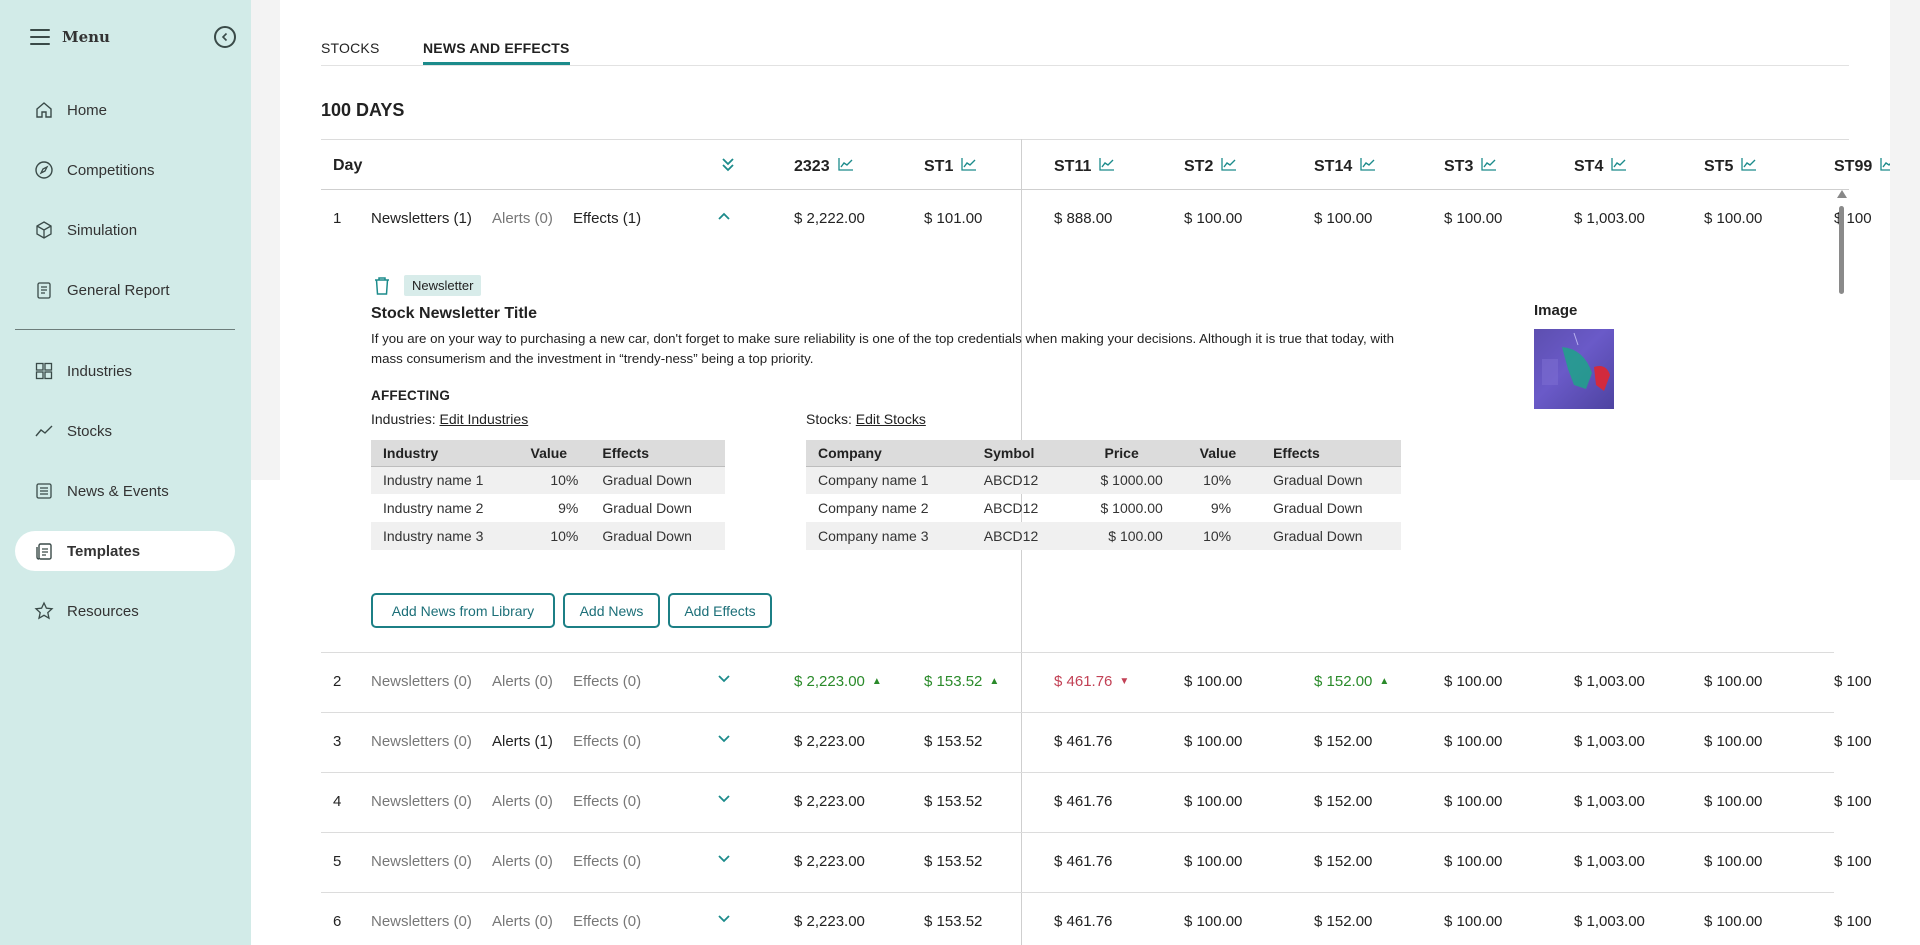 The height and width of the screenshot is (945, 1920). I want to click on sidebar-item-home: Home, so click(125, 110).